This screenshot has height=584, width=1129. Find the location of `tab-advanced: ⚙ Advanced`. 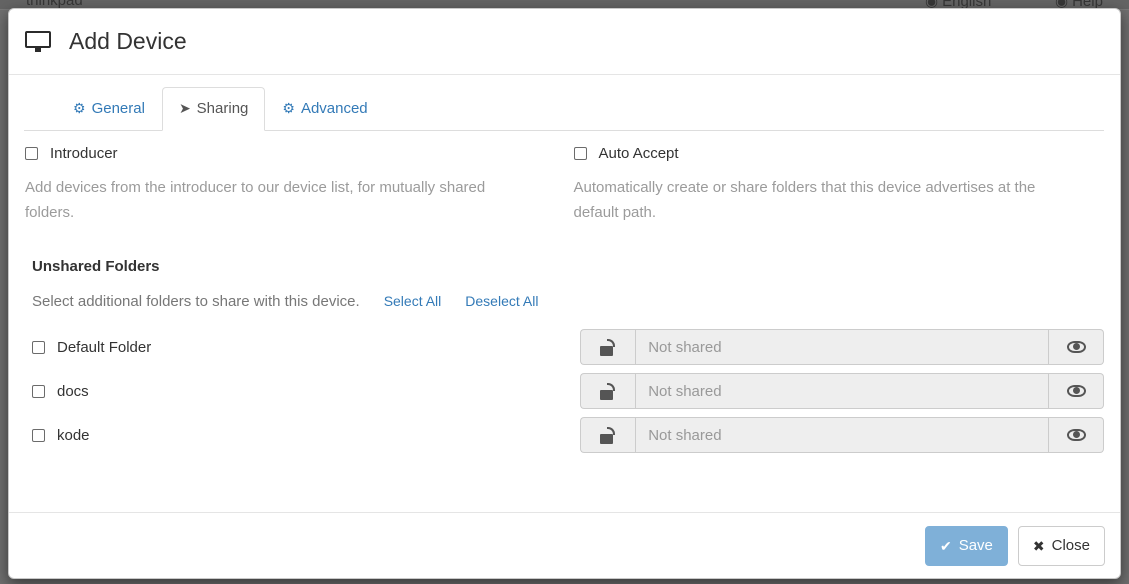

tab-advanced: ⚙ Advanced is located at coordinates (324, 109).